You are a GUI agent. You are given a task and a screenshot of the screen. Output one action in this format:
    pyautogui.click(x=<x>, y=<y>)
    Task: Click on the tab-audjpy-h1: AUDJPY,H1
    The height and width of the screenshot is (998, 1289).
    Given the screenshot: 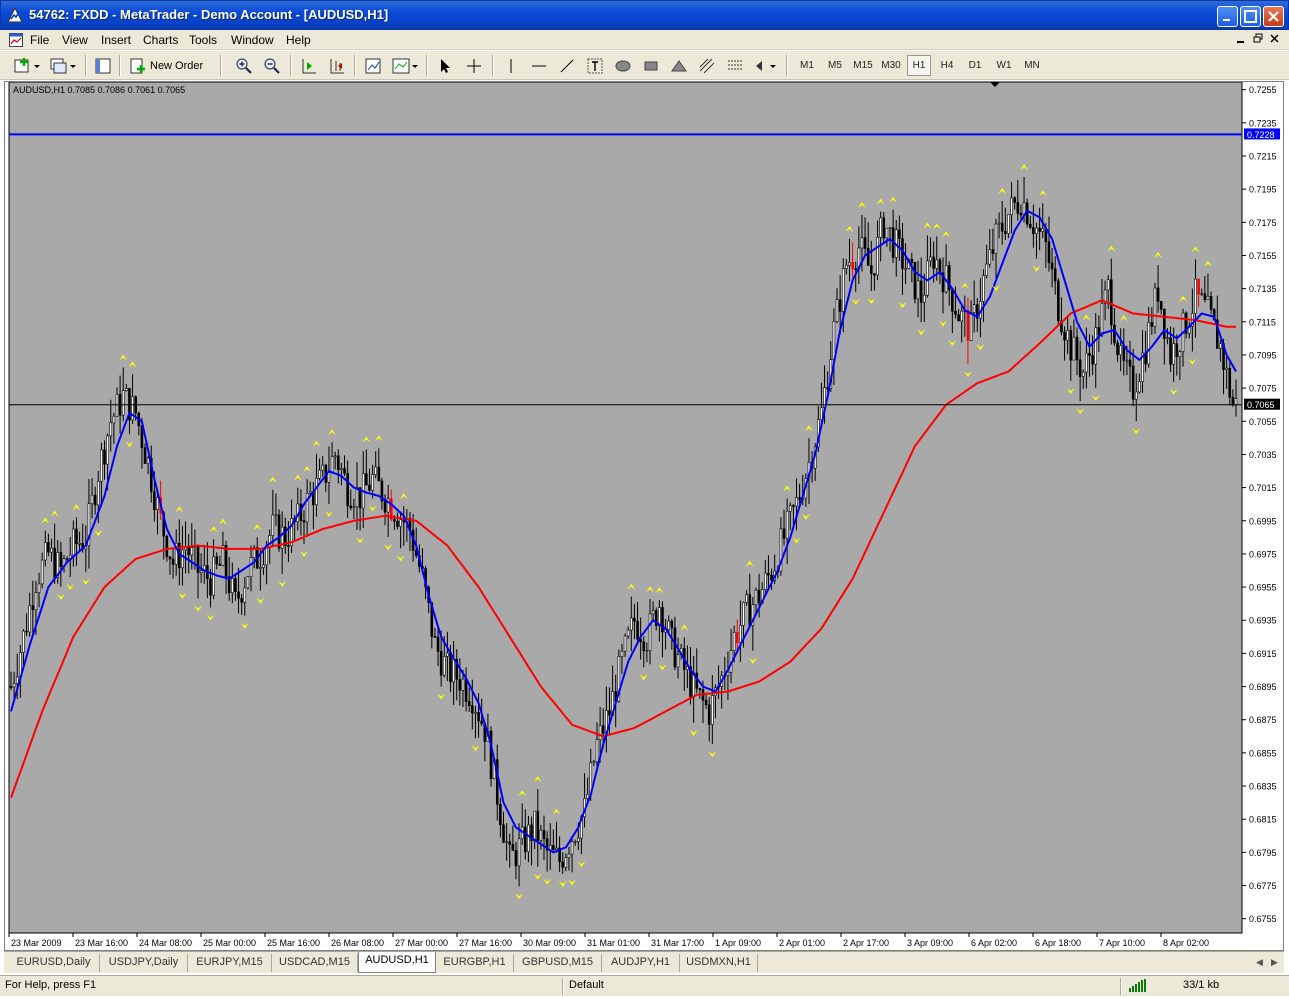 What is the action you would take?
    pyautogui.click(x=641, y=963)
    